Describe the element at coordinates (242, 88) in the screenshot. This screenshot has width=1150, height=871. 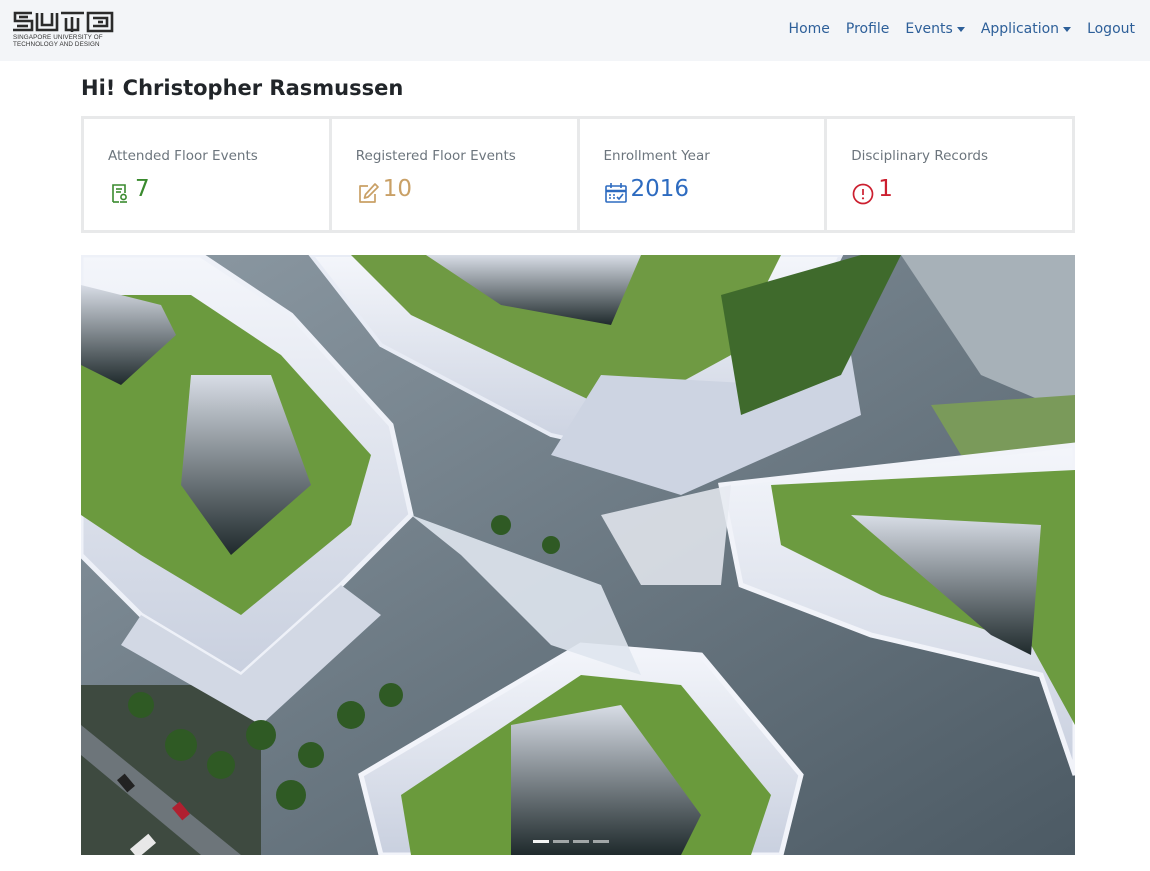
I see `page-title: Hi! Christopher Rasmussen` at that location.